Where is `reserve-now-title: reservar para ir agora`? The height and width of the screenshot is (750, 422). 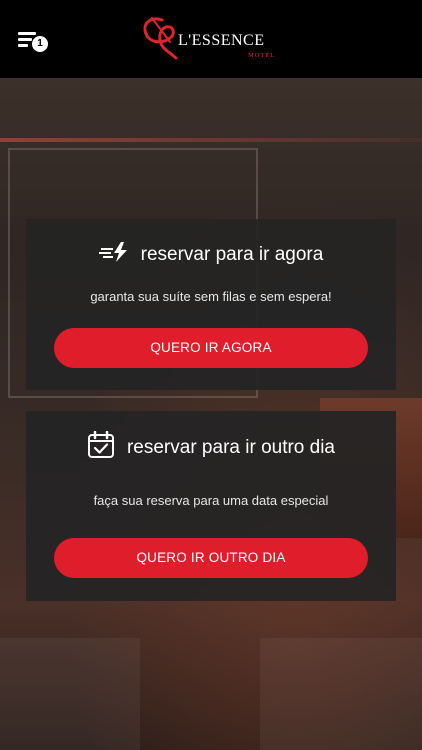
reserve-now-title: reservar para ir agora is located at coordinates (211, 255).